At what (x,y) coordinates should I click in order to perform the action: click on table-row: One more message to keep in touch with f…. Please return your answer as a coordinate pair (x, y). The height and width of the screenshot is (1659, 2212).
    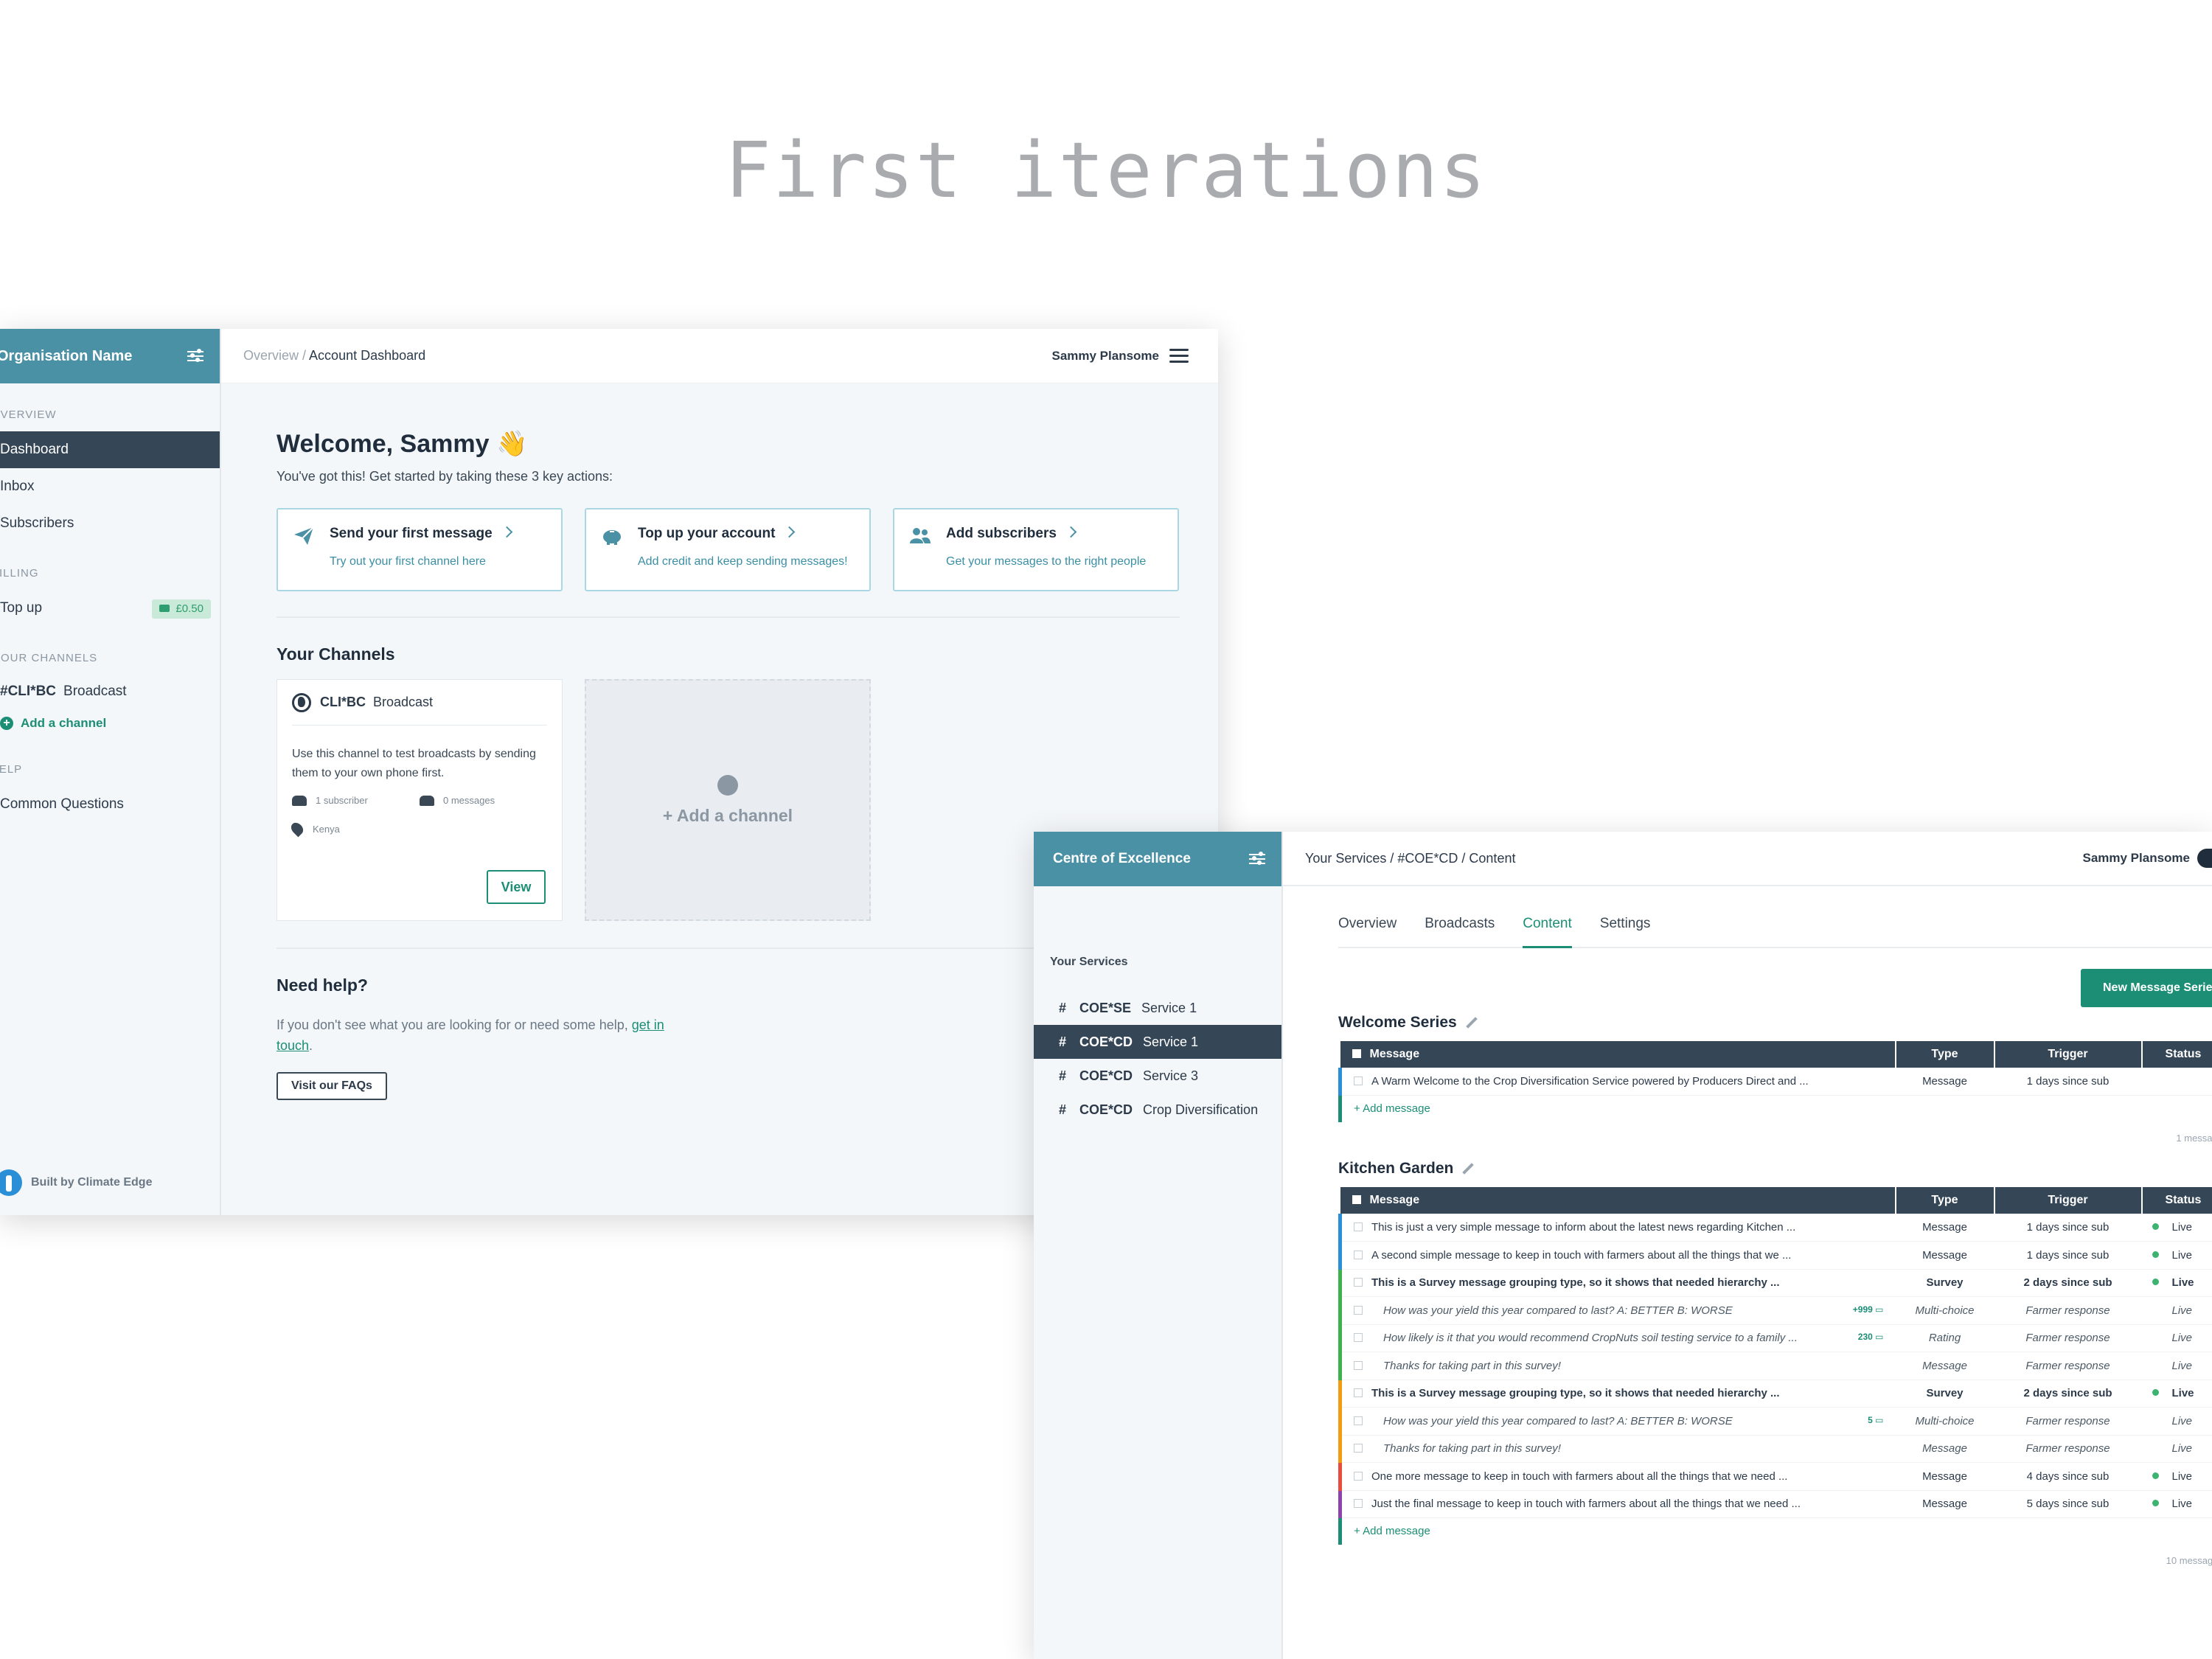
    Looking at the image, I should click on (1775, 1476).